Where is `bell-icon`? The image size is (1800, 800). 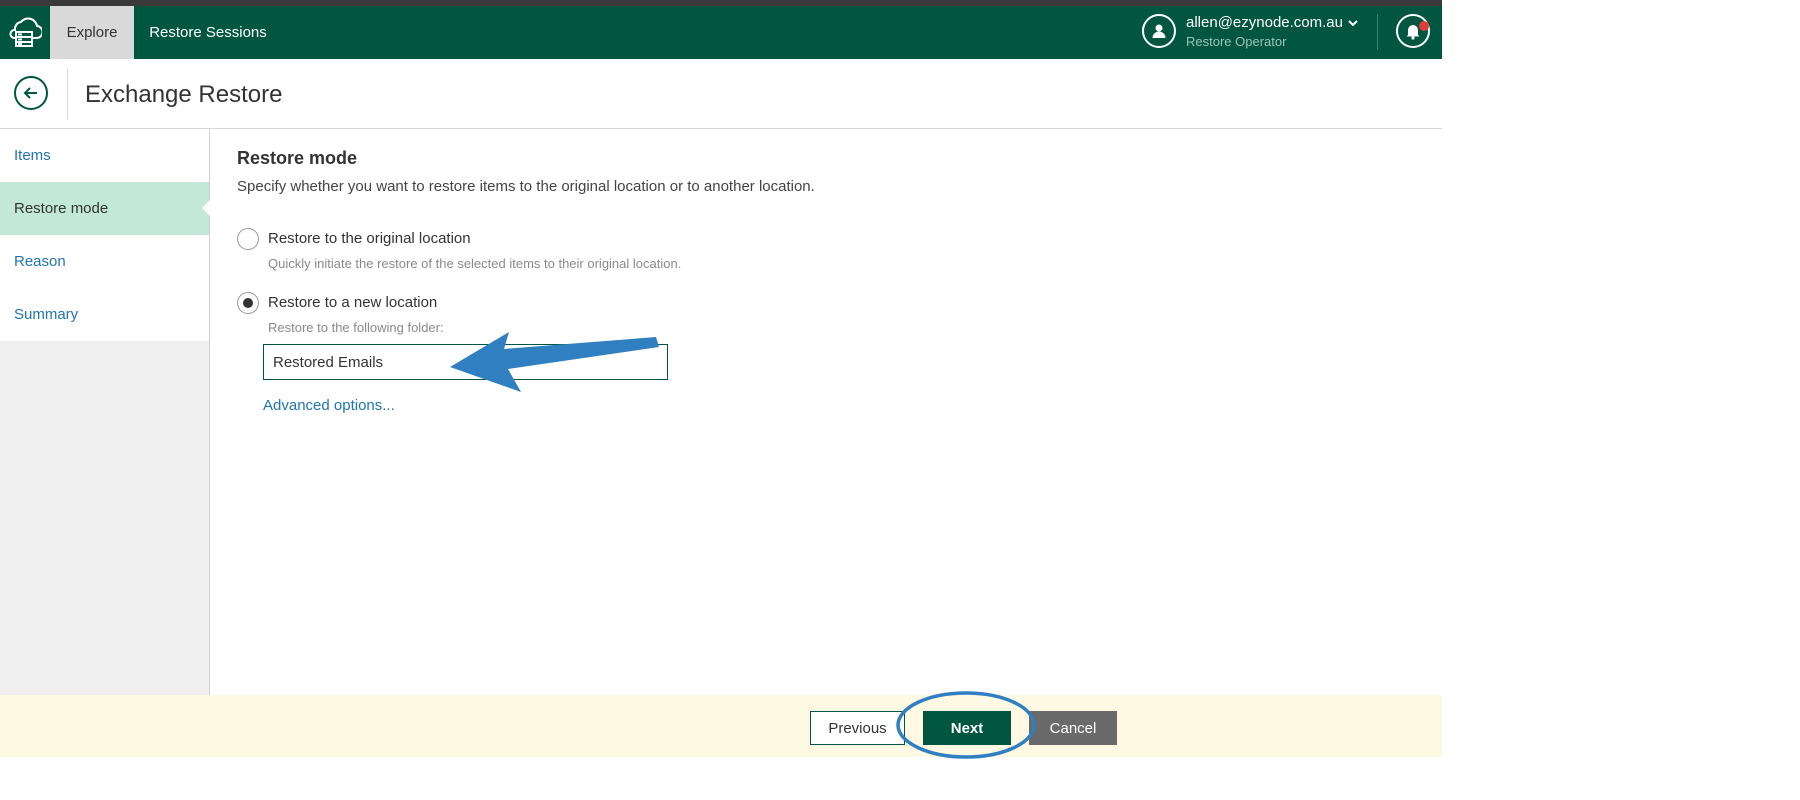 bell-icon is located at coordinates (1413, 31).